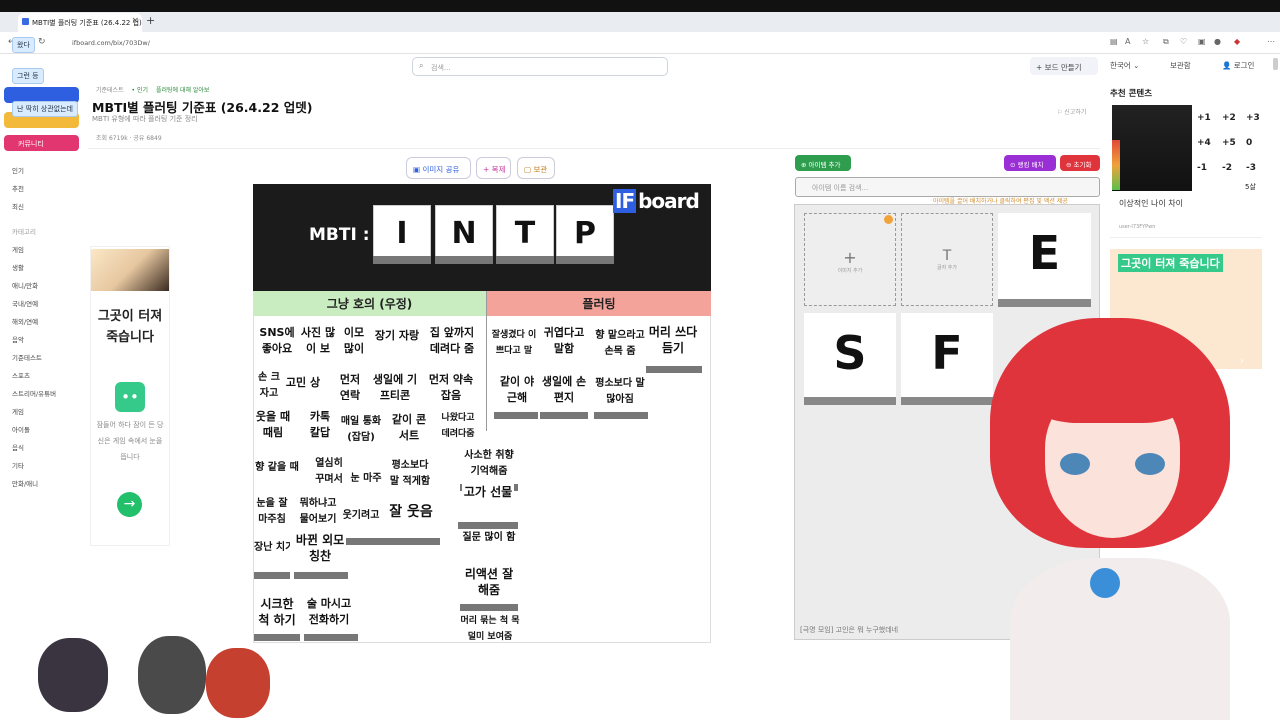  I want to click on clone-button: + 복제, so click(493, 168).